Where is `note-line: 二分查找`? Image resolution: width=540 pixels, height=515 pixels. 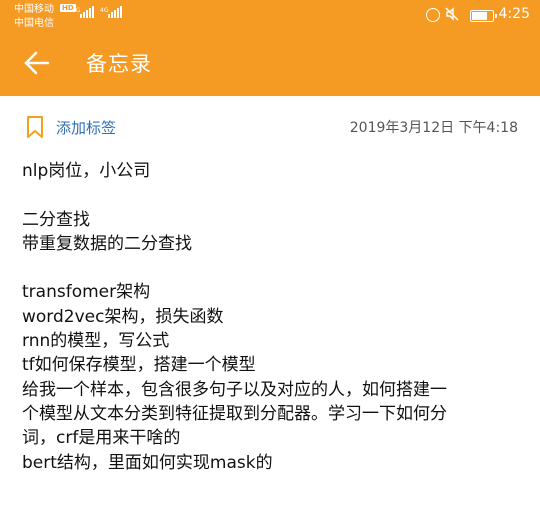
note-line: 二分查找 is located at coordinates (56, 219).